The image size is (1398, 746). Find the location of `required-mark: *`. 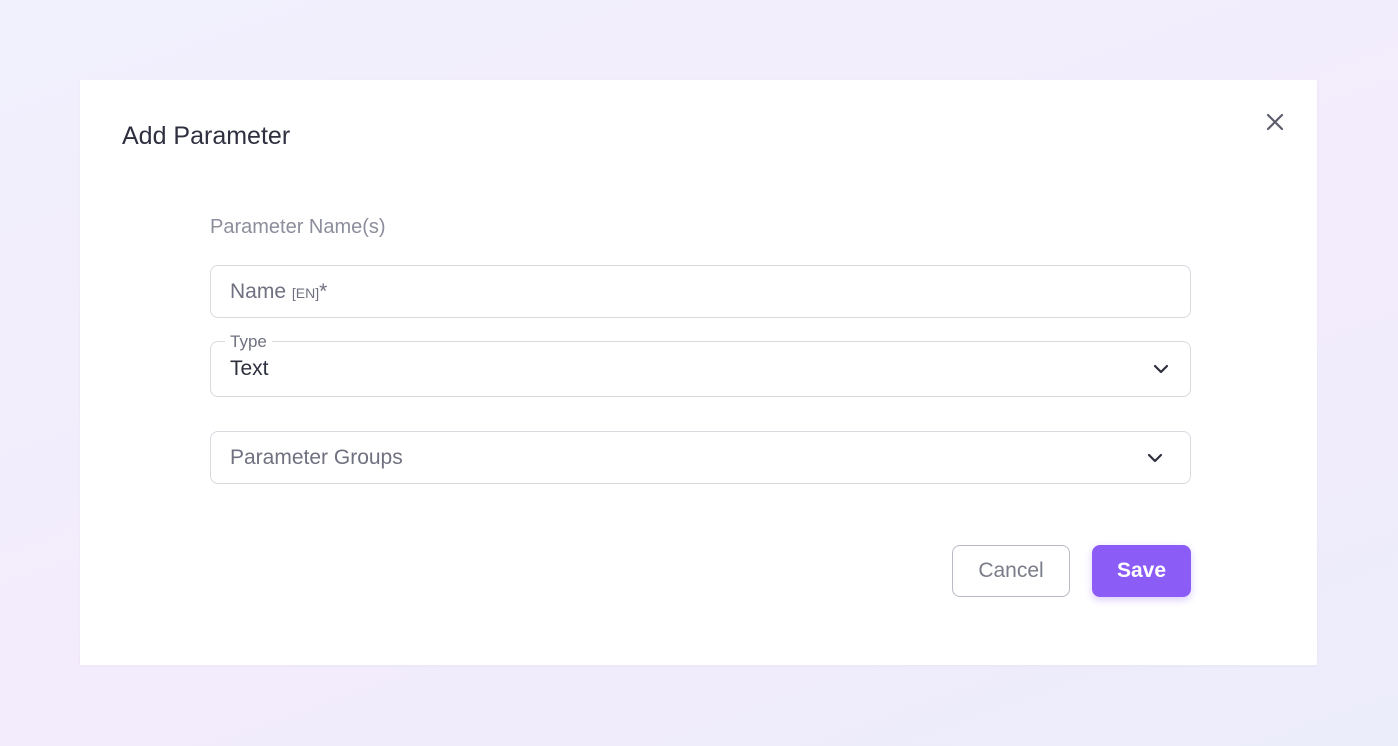

required-mark: * is located at coordinates (323, 291).